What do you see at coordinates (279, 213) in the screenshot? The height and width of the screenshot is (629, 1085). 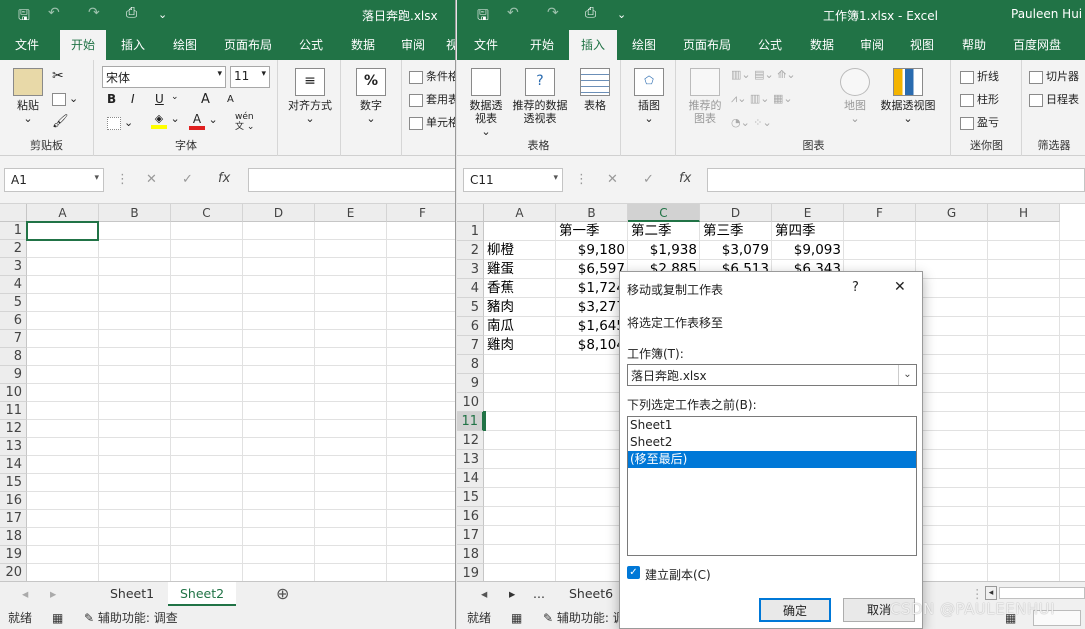 I see `column-header-d: D` at bounding box center [279, 213].